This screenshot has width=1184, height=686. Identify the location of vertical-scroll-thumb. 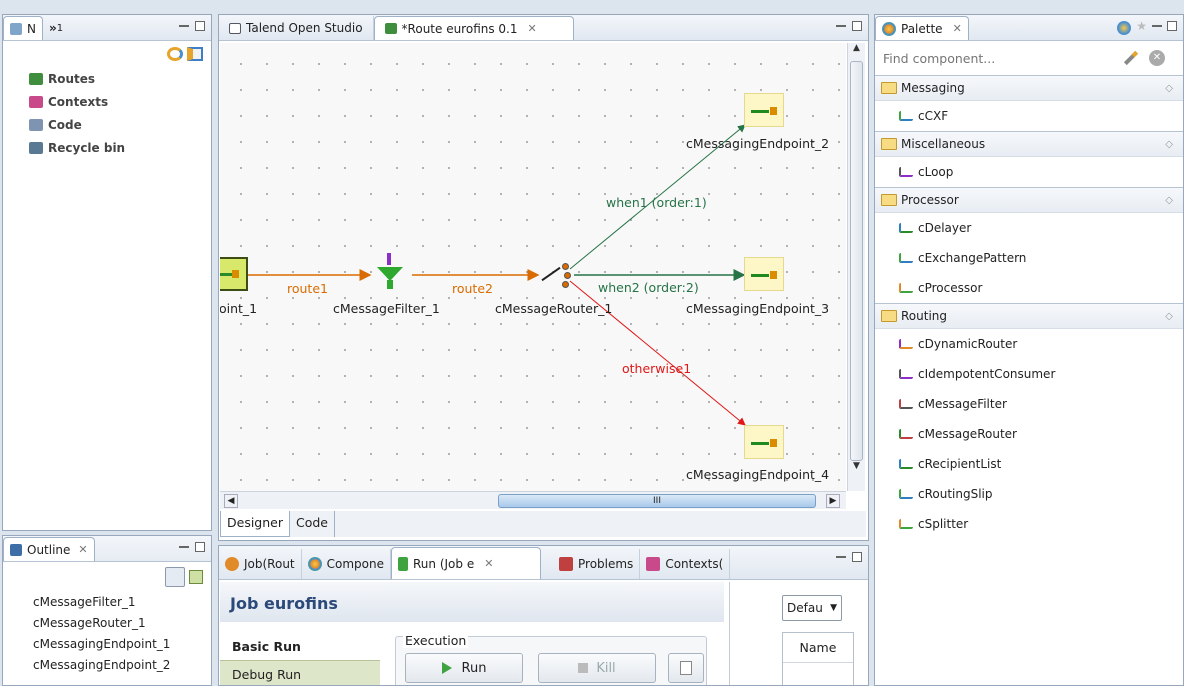
(856, 261).